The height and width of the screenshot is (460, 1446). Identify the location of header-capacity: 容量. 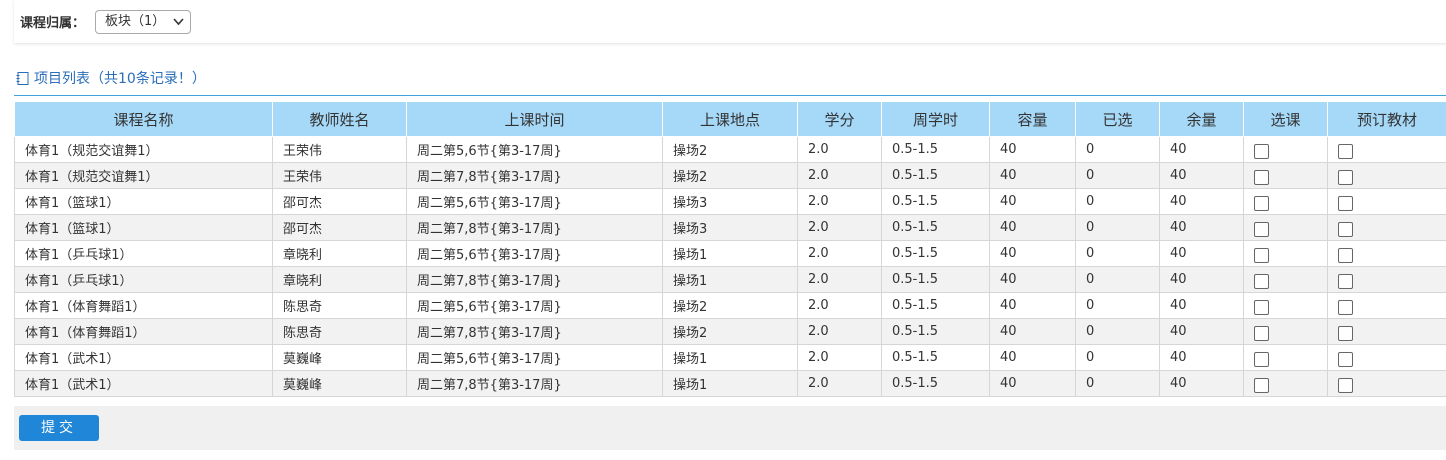
(1032, 119).